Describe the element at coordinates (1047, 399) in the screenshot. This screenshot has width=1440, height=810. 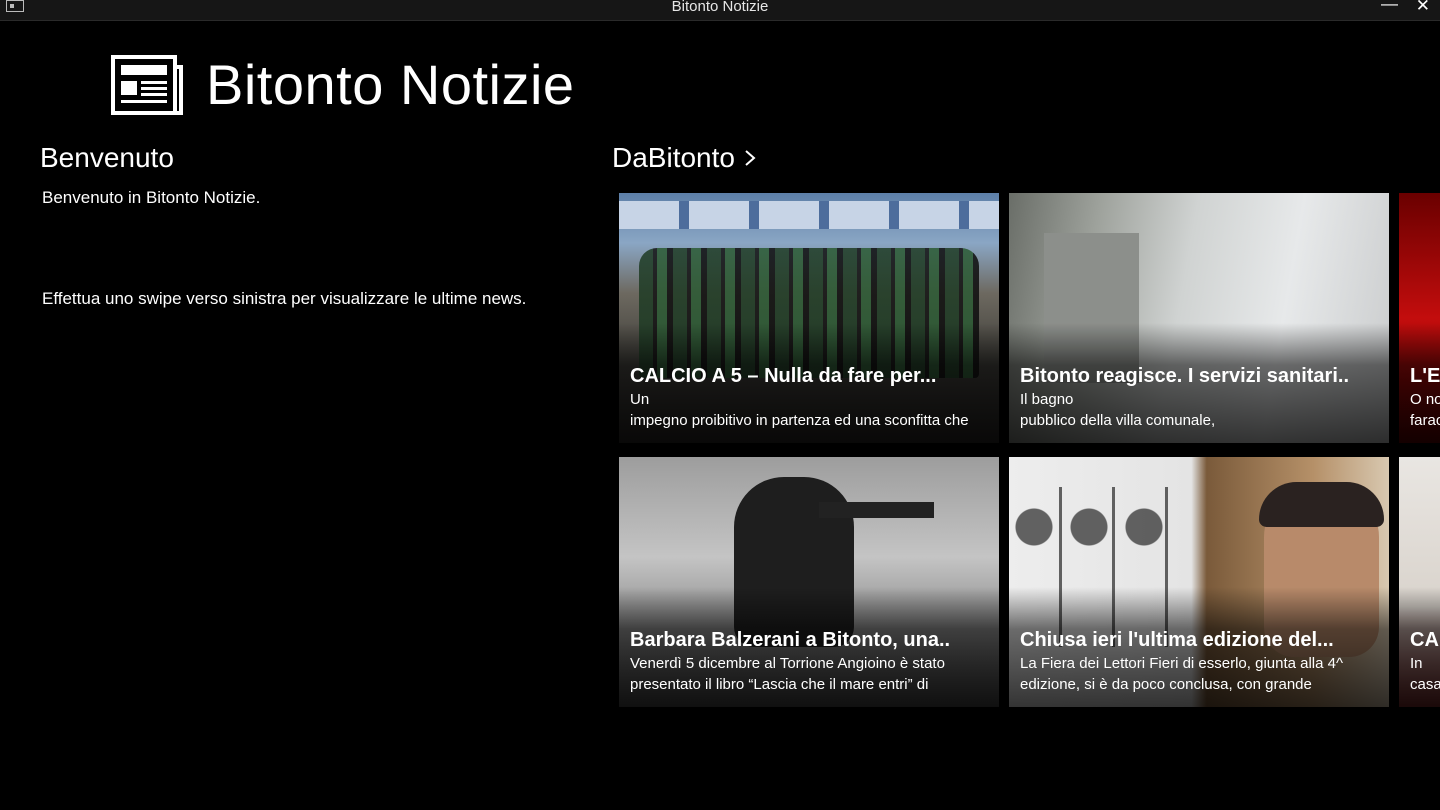
I see `news-excerpt: Il bagno` at that location.